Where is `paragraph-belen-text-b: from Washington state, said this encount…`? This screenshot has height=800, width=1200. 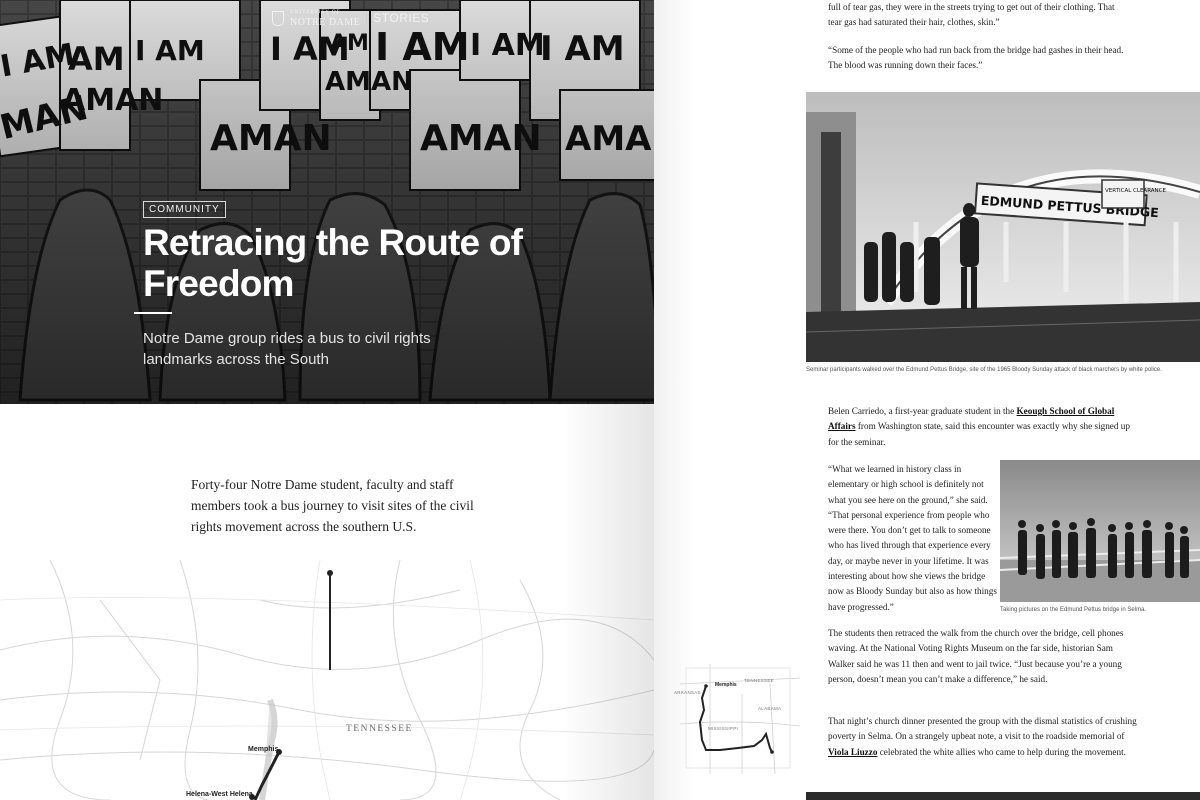
paragraph-belen-text-b: from Washington state, said this encount… is located at coordinates (979, 434).